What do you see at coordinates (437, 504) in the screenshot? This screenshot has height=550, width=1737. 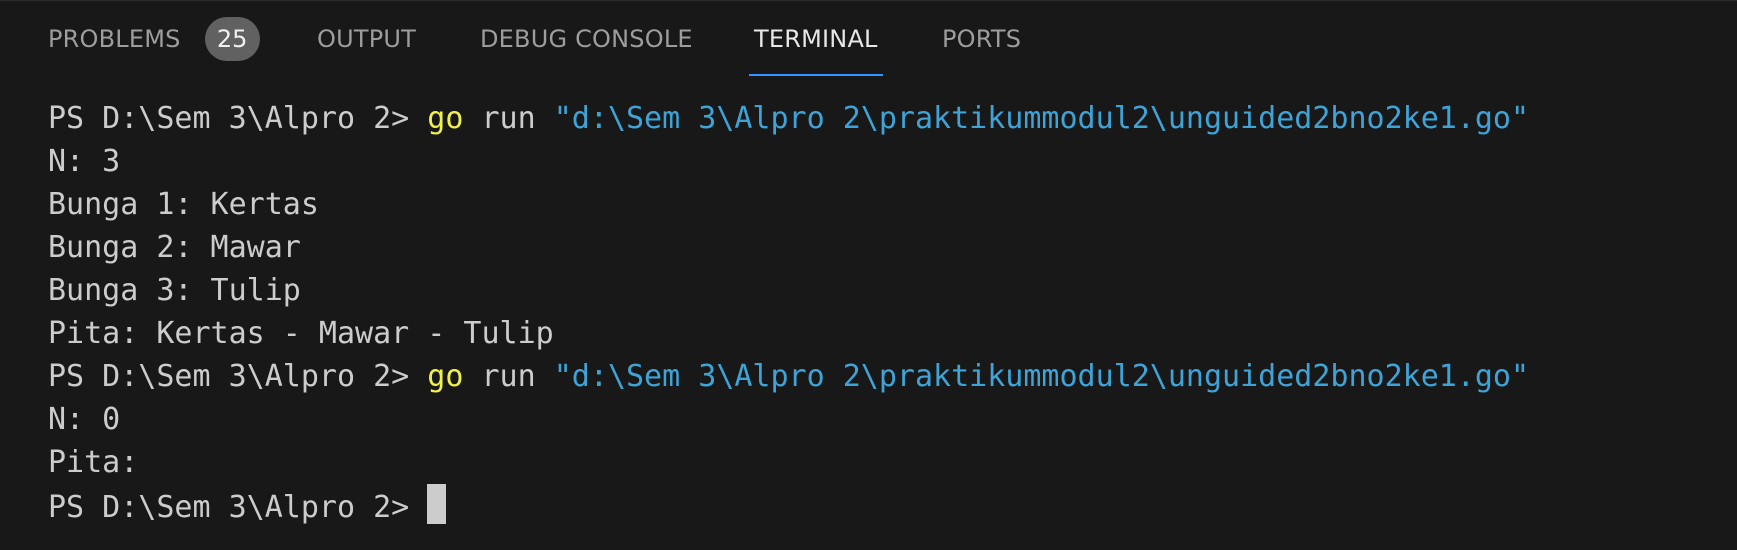 I see `terminal-cursor` at bounding box center [437, 504].